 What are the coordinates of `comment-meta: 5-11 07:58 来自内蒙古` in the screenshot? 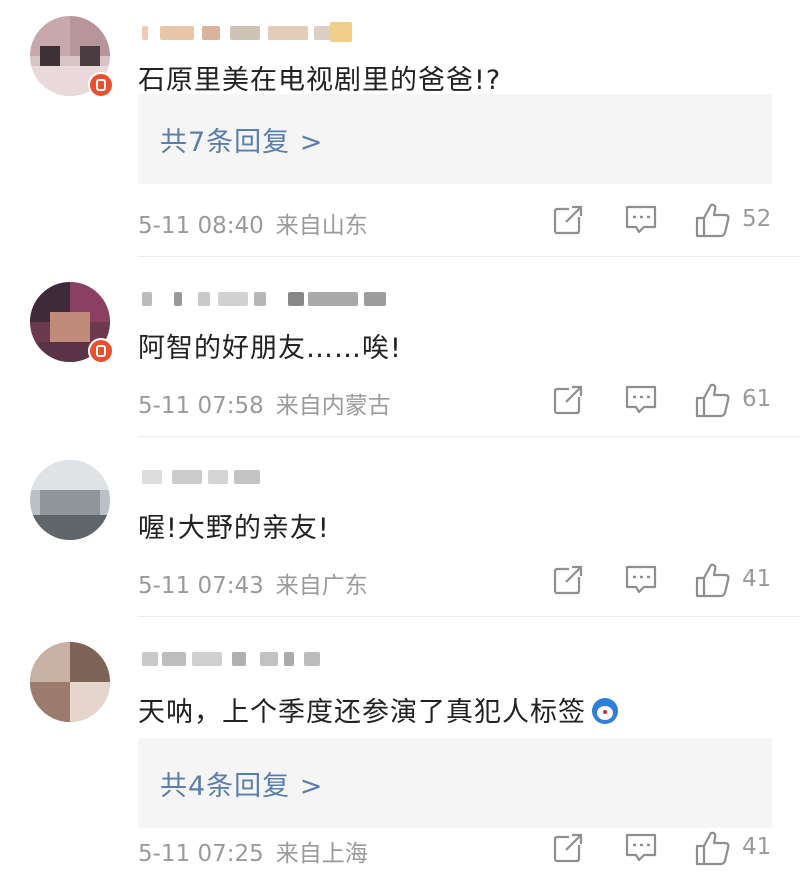 It's located at (264, 403).